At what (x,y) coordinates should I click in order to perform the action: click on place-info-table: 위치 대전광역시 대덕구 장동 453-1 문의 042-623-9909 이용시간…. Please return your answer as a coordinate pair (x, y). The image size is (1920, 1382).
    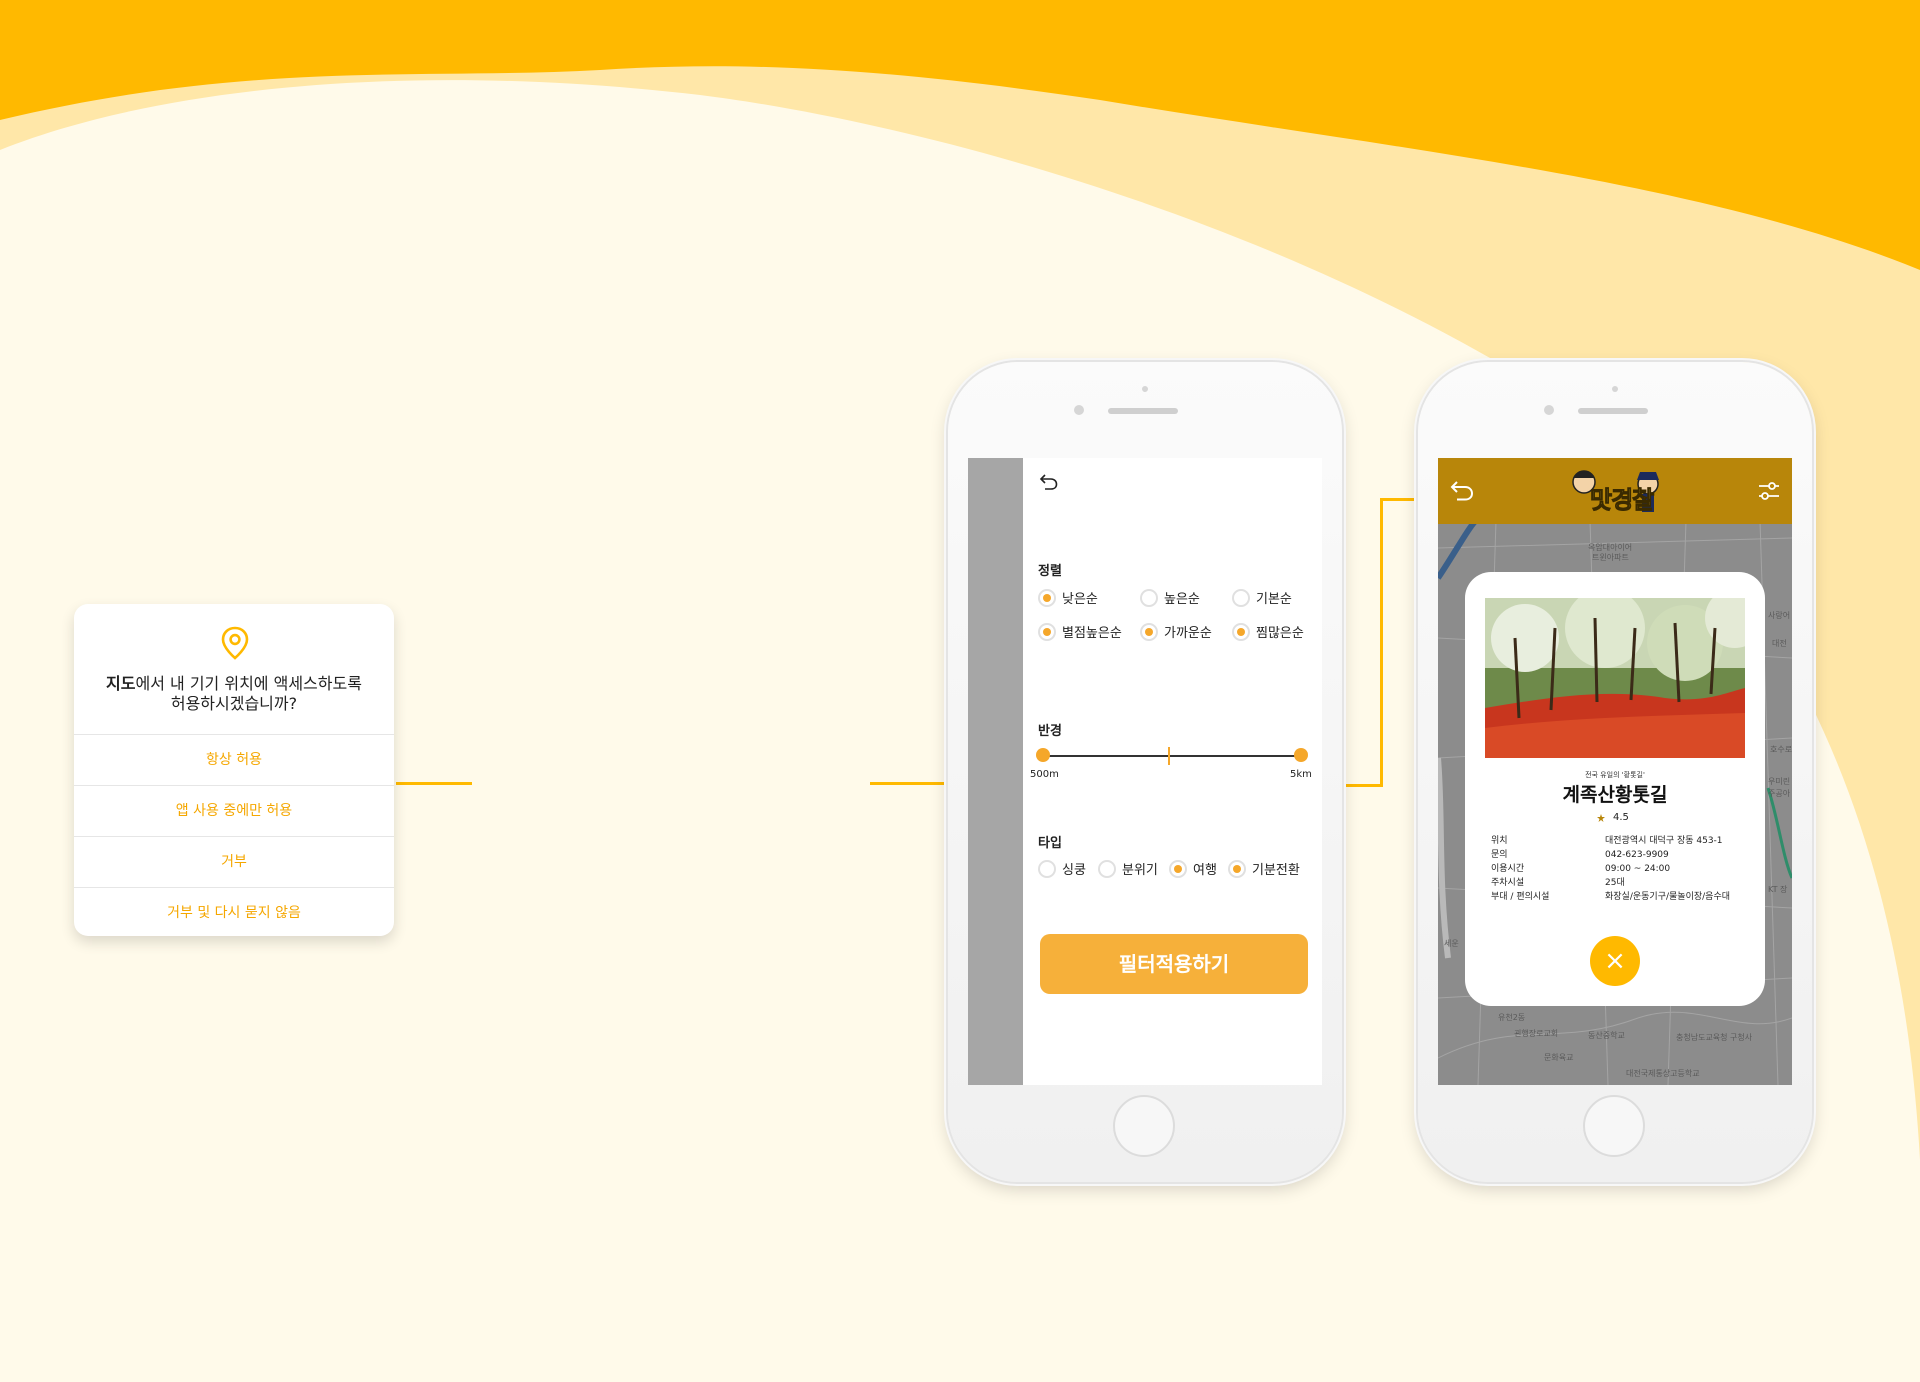
    Looking at the image, I should click on (1621, 869).